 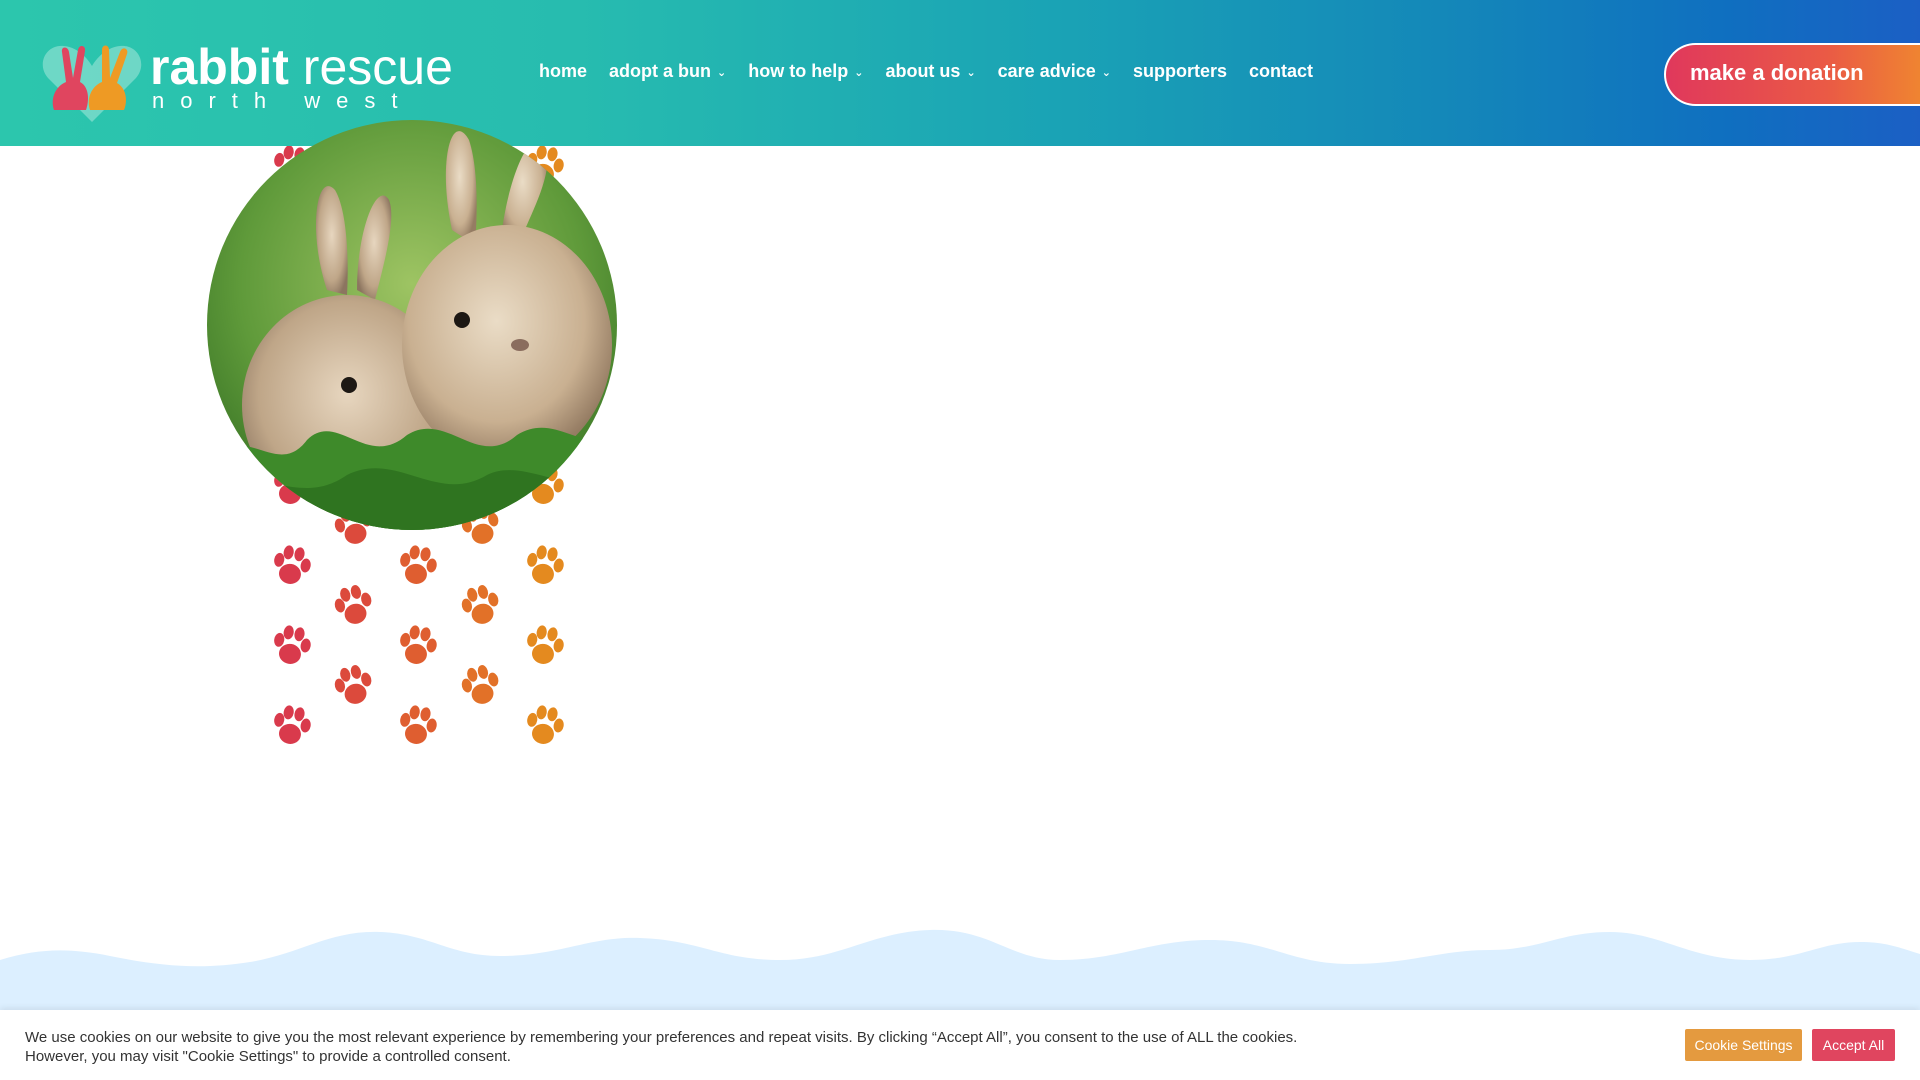 I want to click on donate-button: make a donation, so click(x=1792, y=74).